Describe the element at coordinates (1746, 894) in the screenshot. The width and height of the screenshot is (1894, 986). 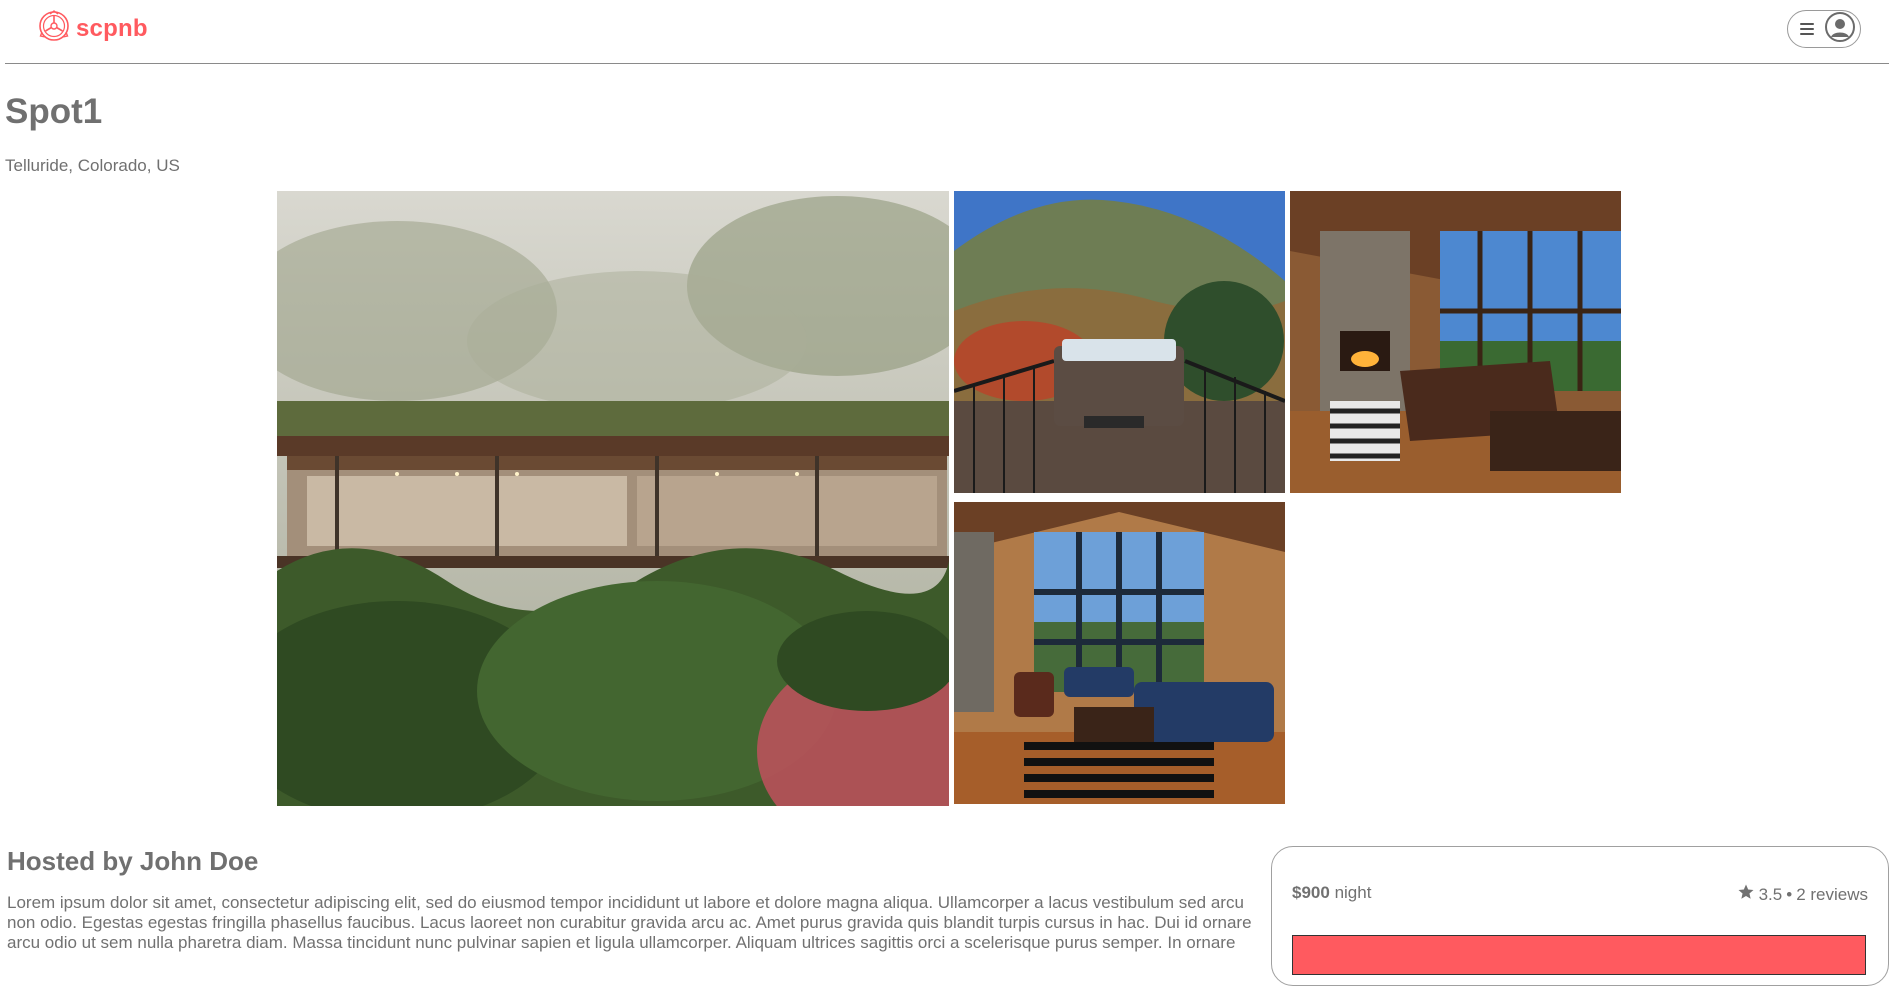
I see `star-icon` at that location.